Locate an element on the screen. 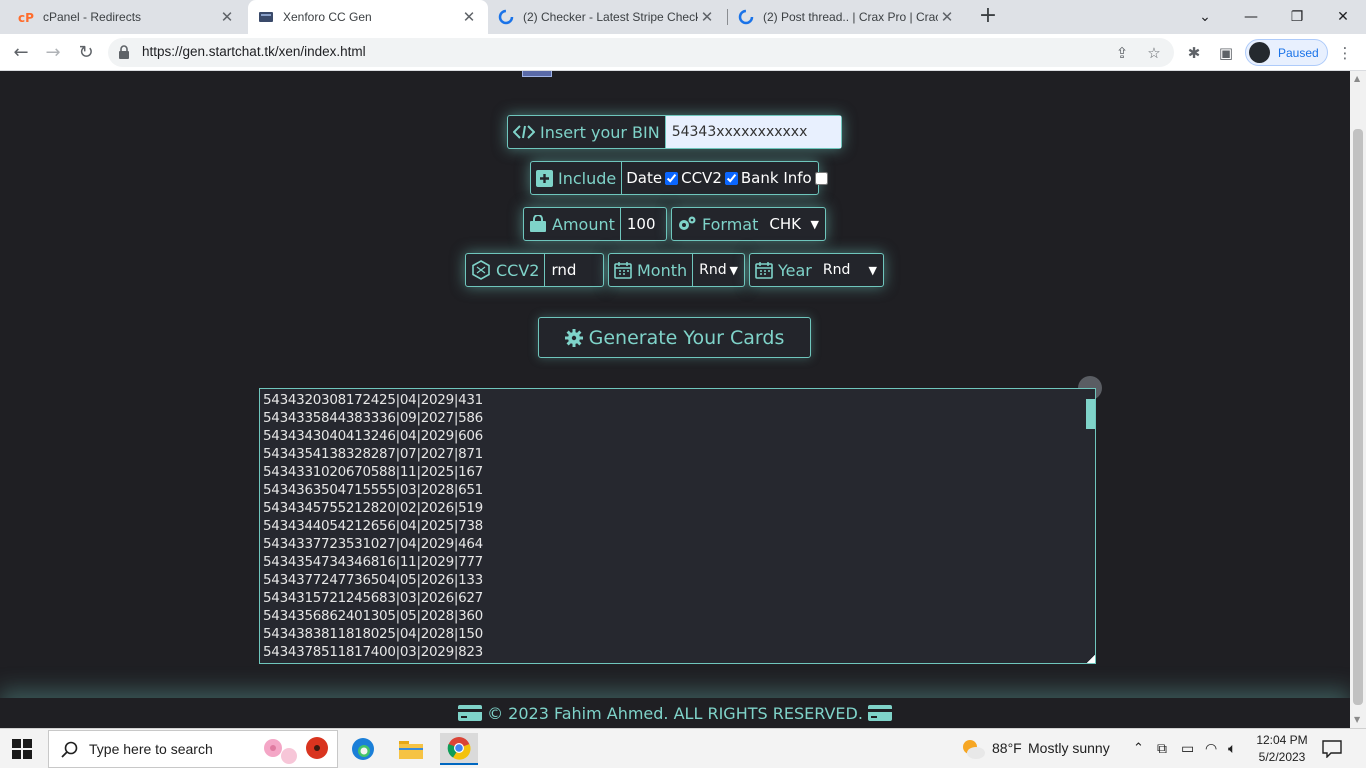 The image size is (1366, 768). wifi-icon: ◠ is located at coordinates (1211, 748).